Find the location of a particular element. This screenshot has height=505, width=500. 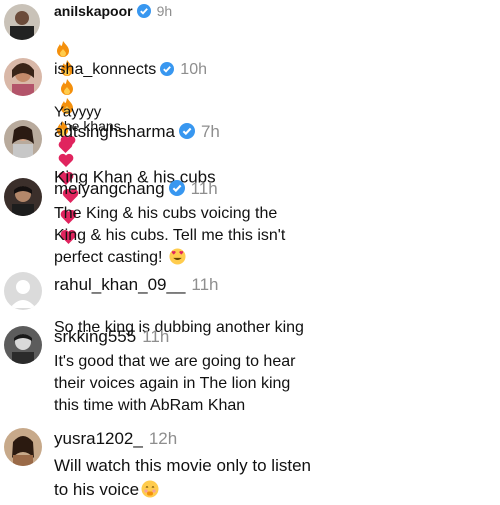

username: isha_konnects is located at coordinates (105, 69).